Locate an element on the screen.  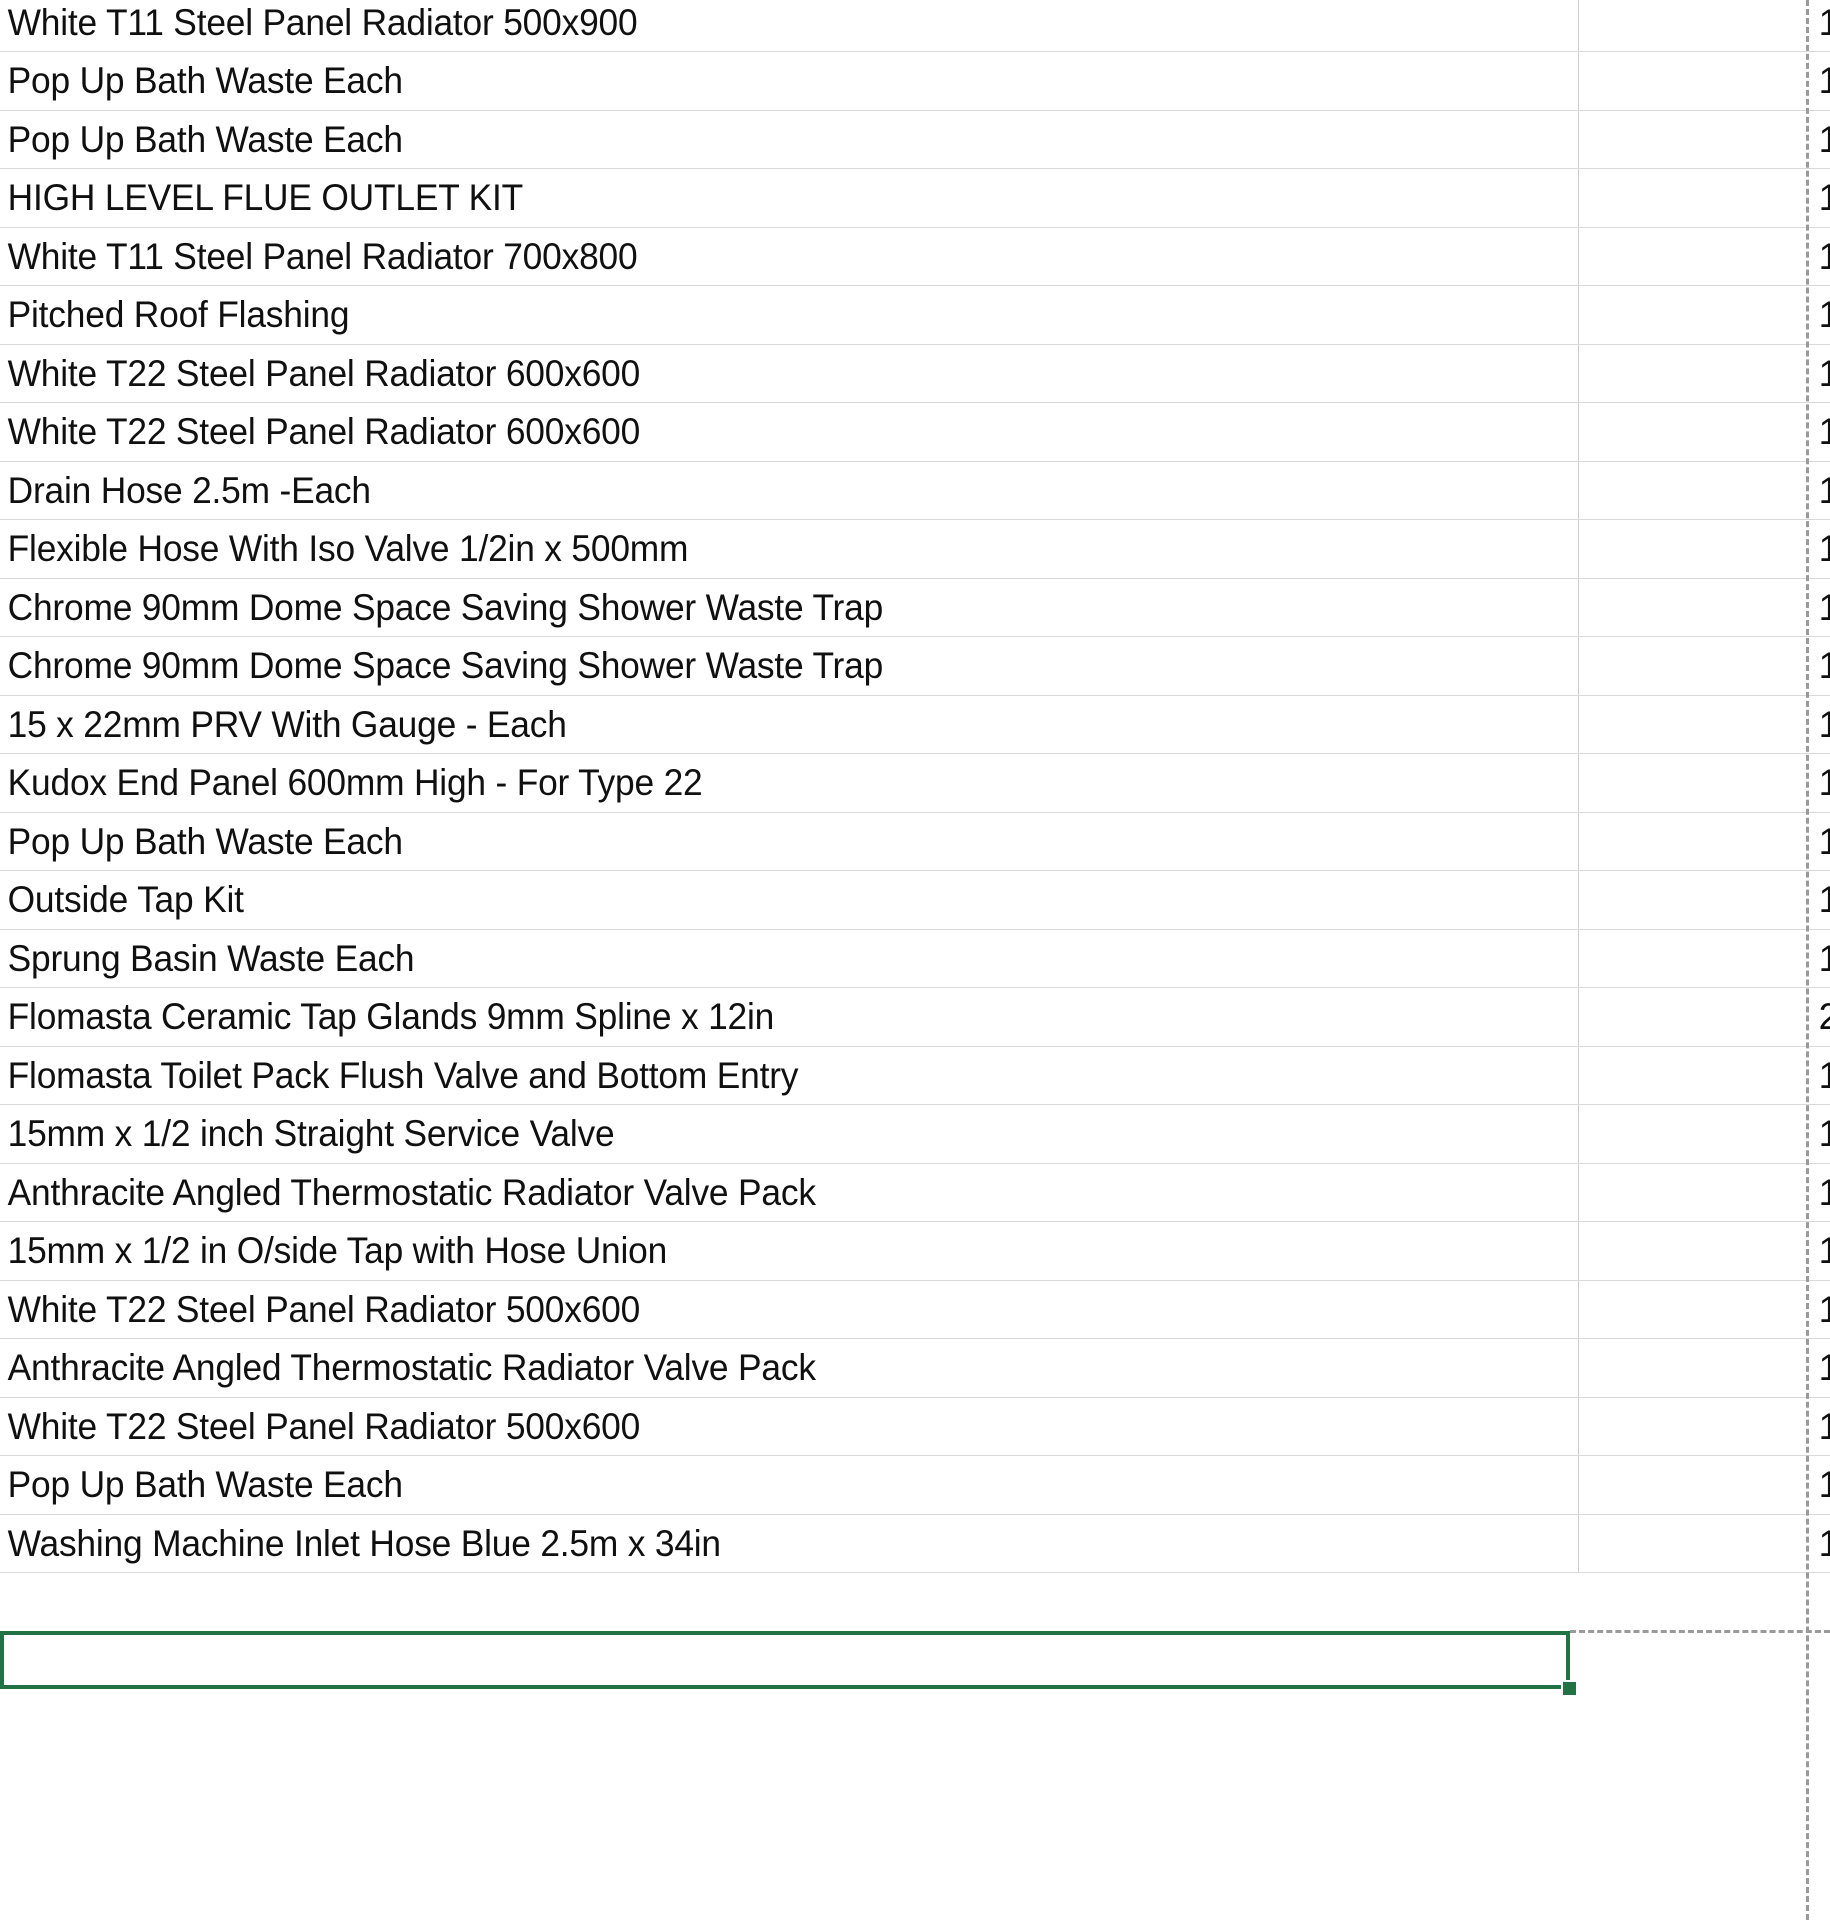
cell-description: HIGH LEVEL FLUE OUTLET KIT is located at coordinates (754, 198).